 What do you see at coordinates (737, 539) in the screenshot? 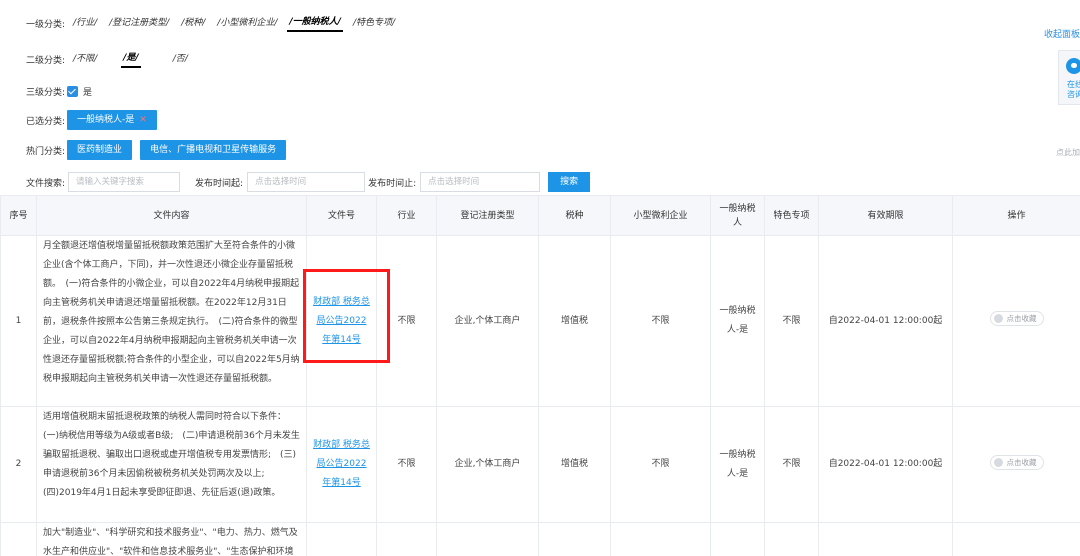
I see `row-general` at bounding box center [737, 539].